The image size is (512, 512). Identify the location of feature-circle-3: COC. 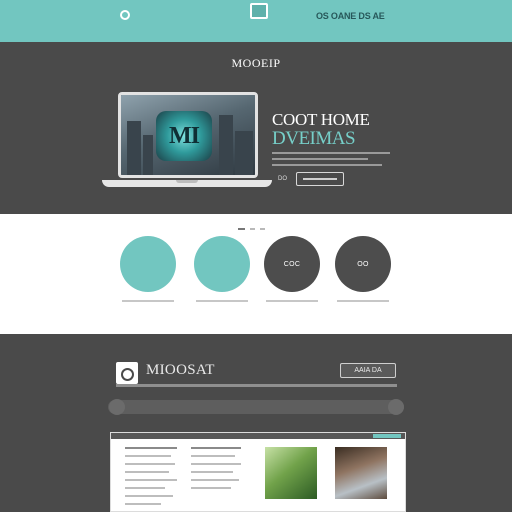
(292, 264).